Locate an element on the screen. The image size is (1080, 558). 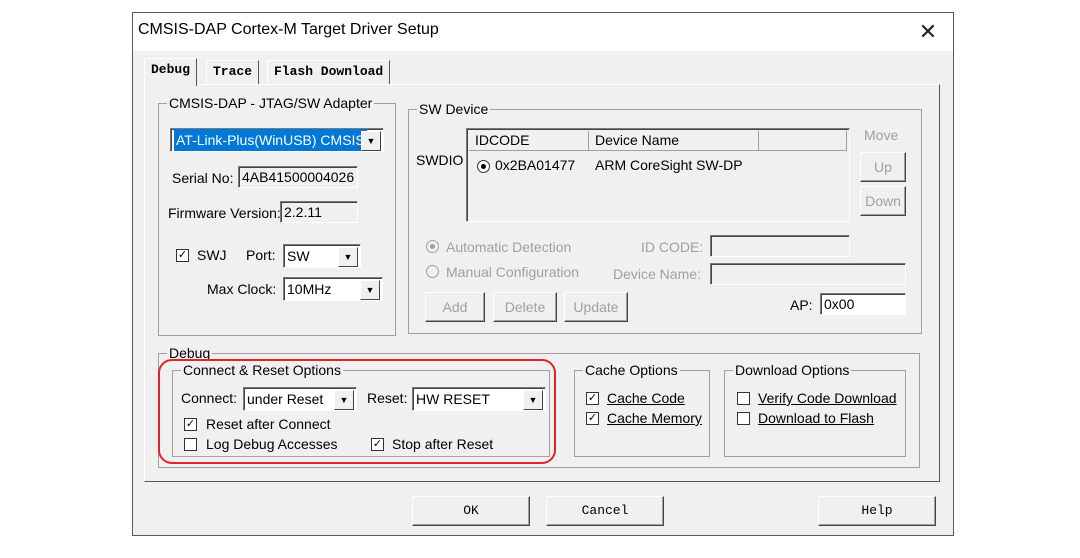
port-label: Port: is located at coordinates (261, 255).